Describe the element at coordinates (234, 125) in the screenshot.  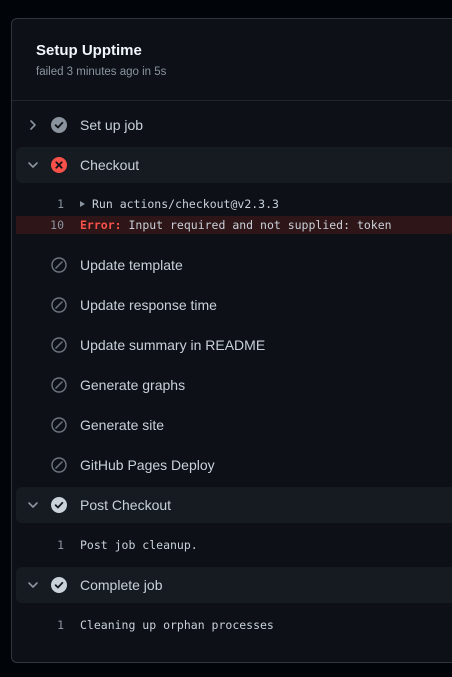
I see `step-set-up-job: Set up job` at that location.